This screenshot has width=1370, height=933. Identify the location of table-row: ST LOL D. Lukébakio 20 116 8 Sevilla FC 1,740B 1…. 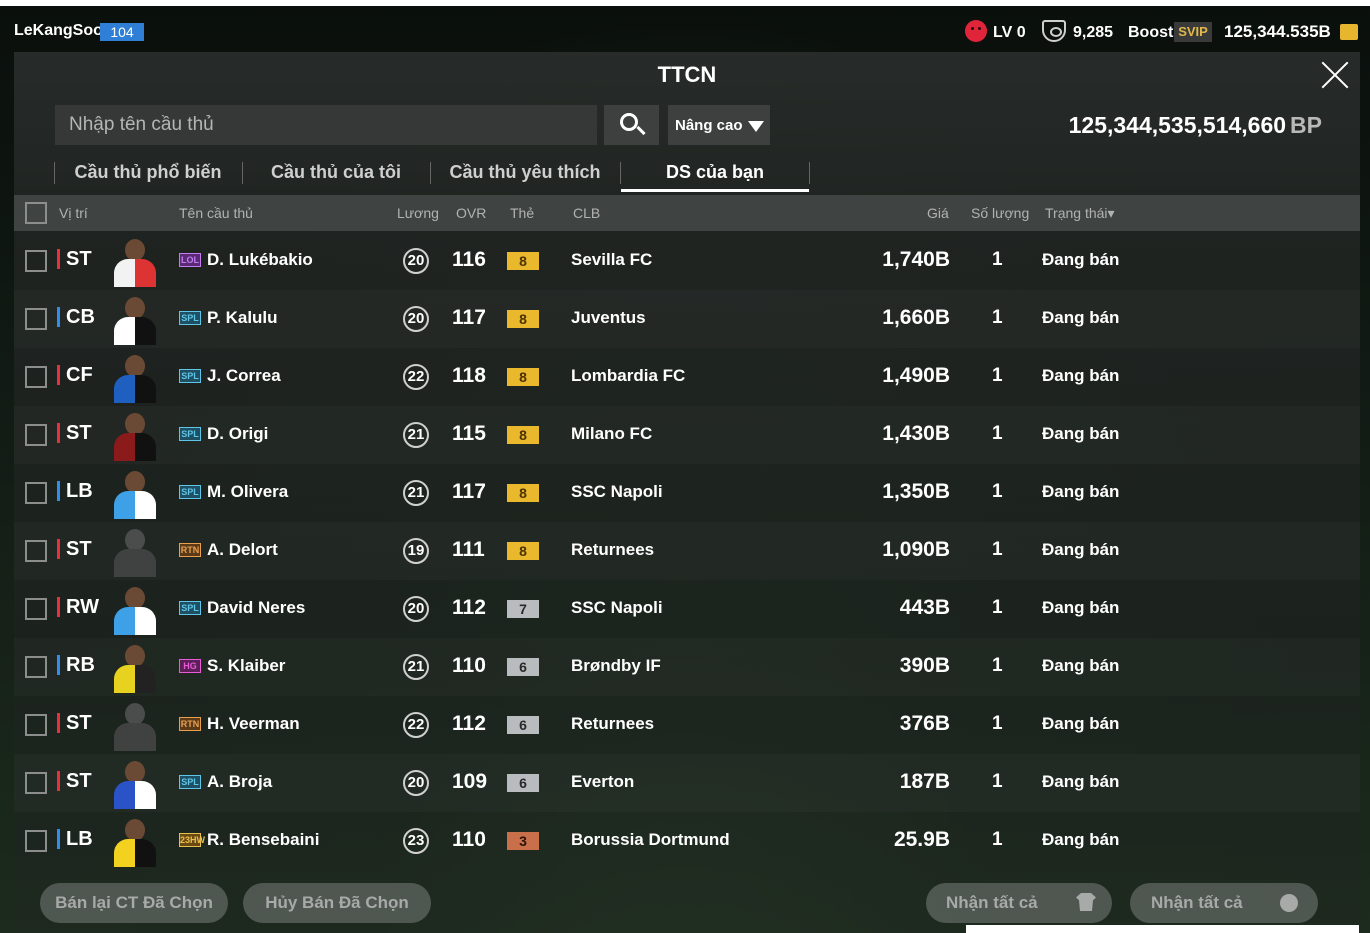
(687, 261).